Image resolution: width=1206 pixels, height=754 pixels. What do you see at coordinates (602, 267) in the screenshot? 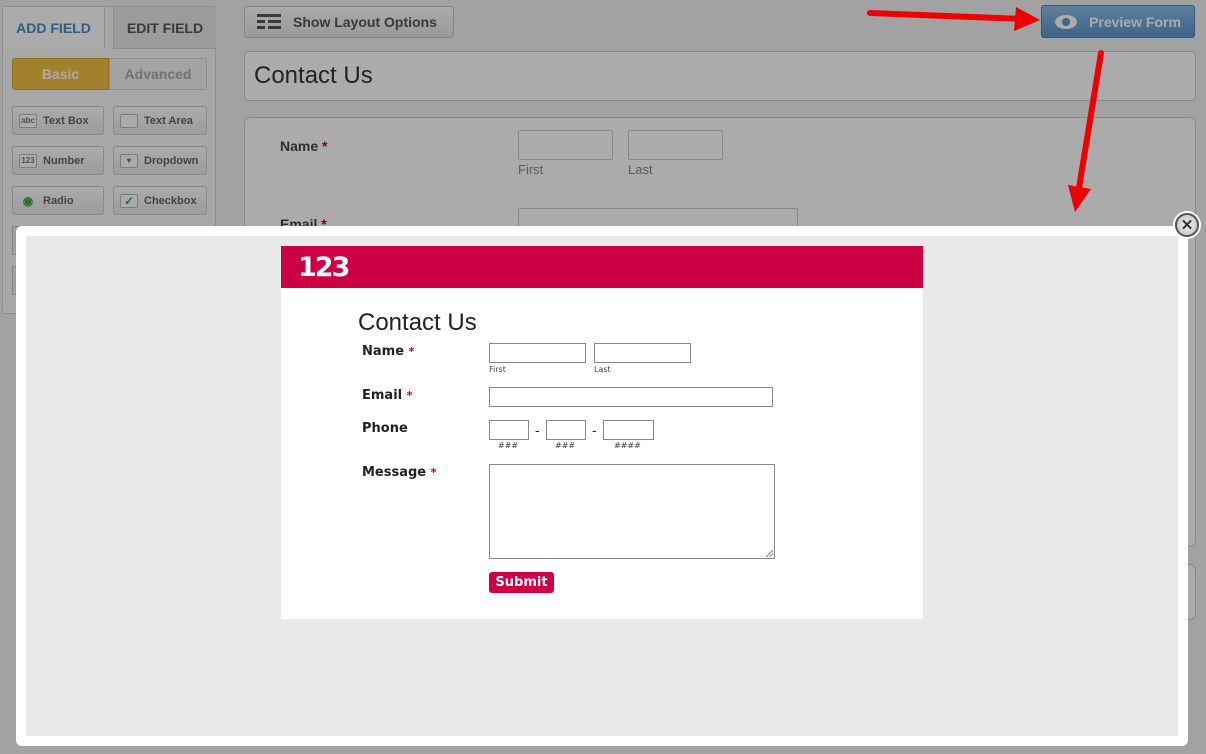
I see `form-header-bar: 123` at bounding box center [602, 267].